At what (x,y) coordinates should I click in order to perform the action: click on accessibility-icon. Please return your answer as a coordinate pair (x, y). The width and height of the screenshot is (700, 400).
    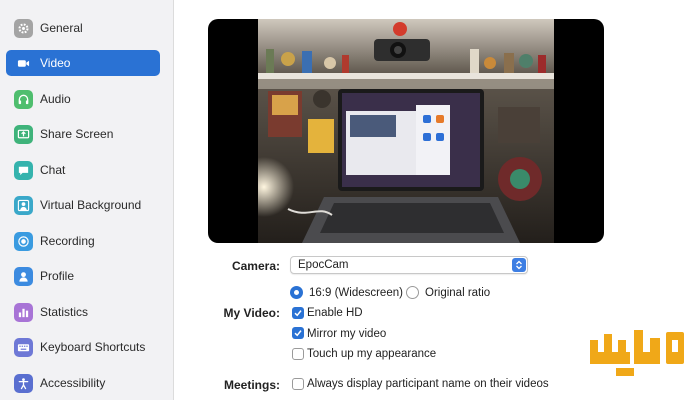
    Looking at the image, I should click on (23, 383).